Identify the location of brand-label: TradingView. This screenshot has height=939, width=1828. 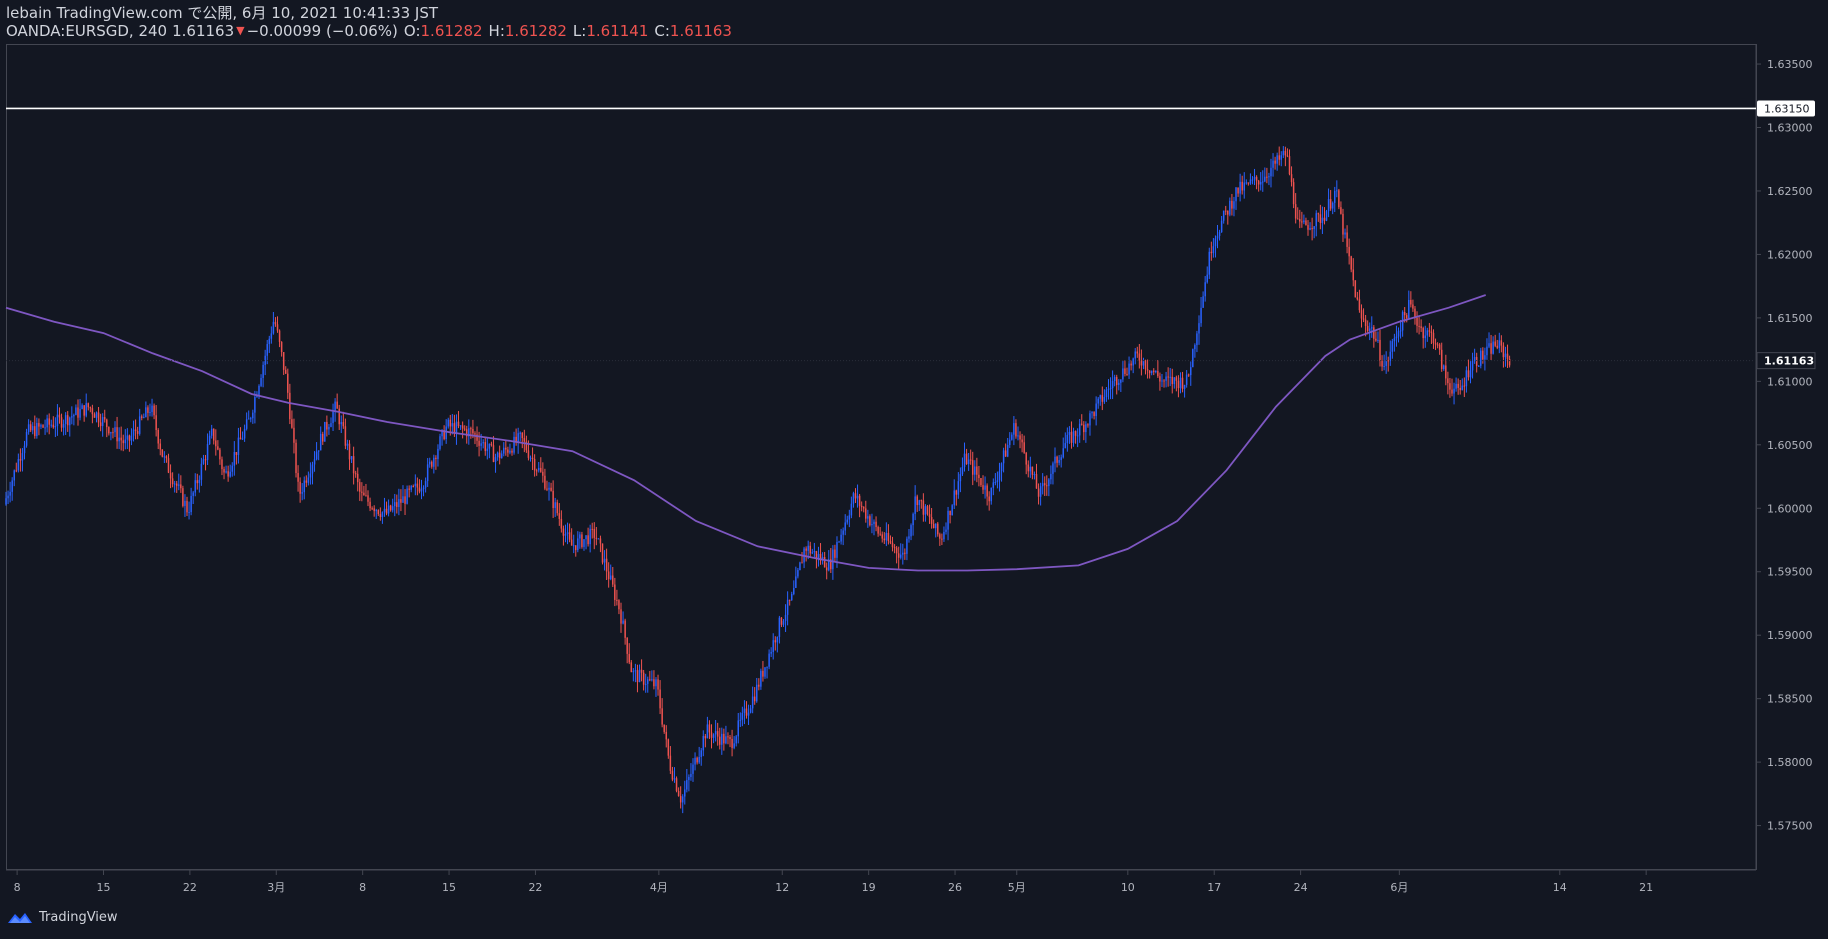
(78, 917).